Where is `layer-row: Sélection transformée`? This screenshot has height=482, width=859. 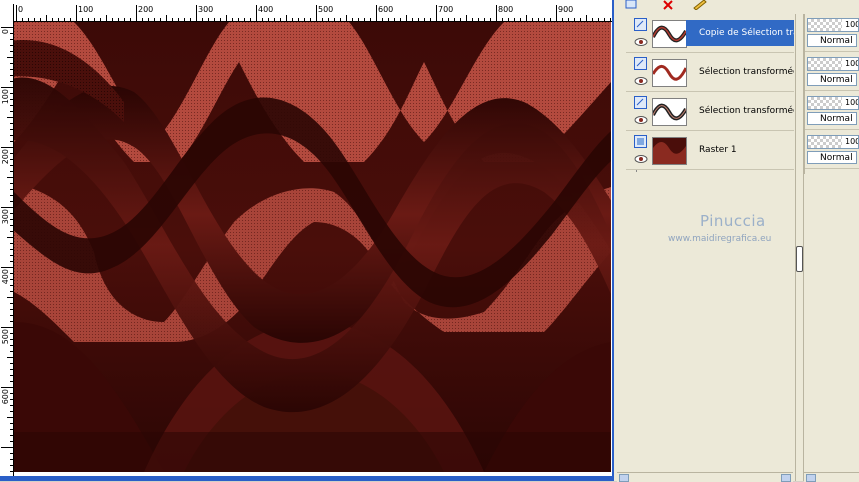
layer-row: Sélection transformée is located at coordinates (710, 72).